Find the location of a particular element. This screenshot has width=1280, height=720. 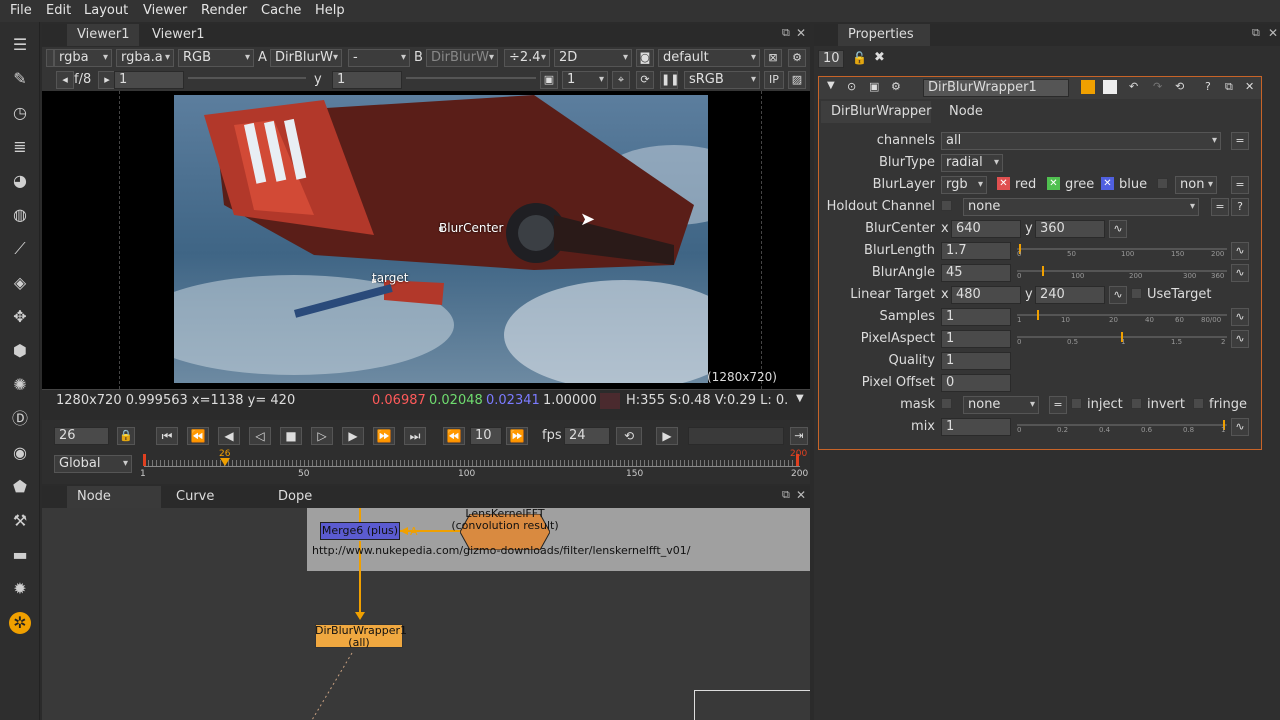

gain-slider is located at coordinates (247, 80).